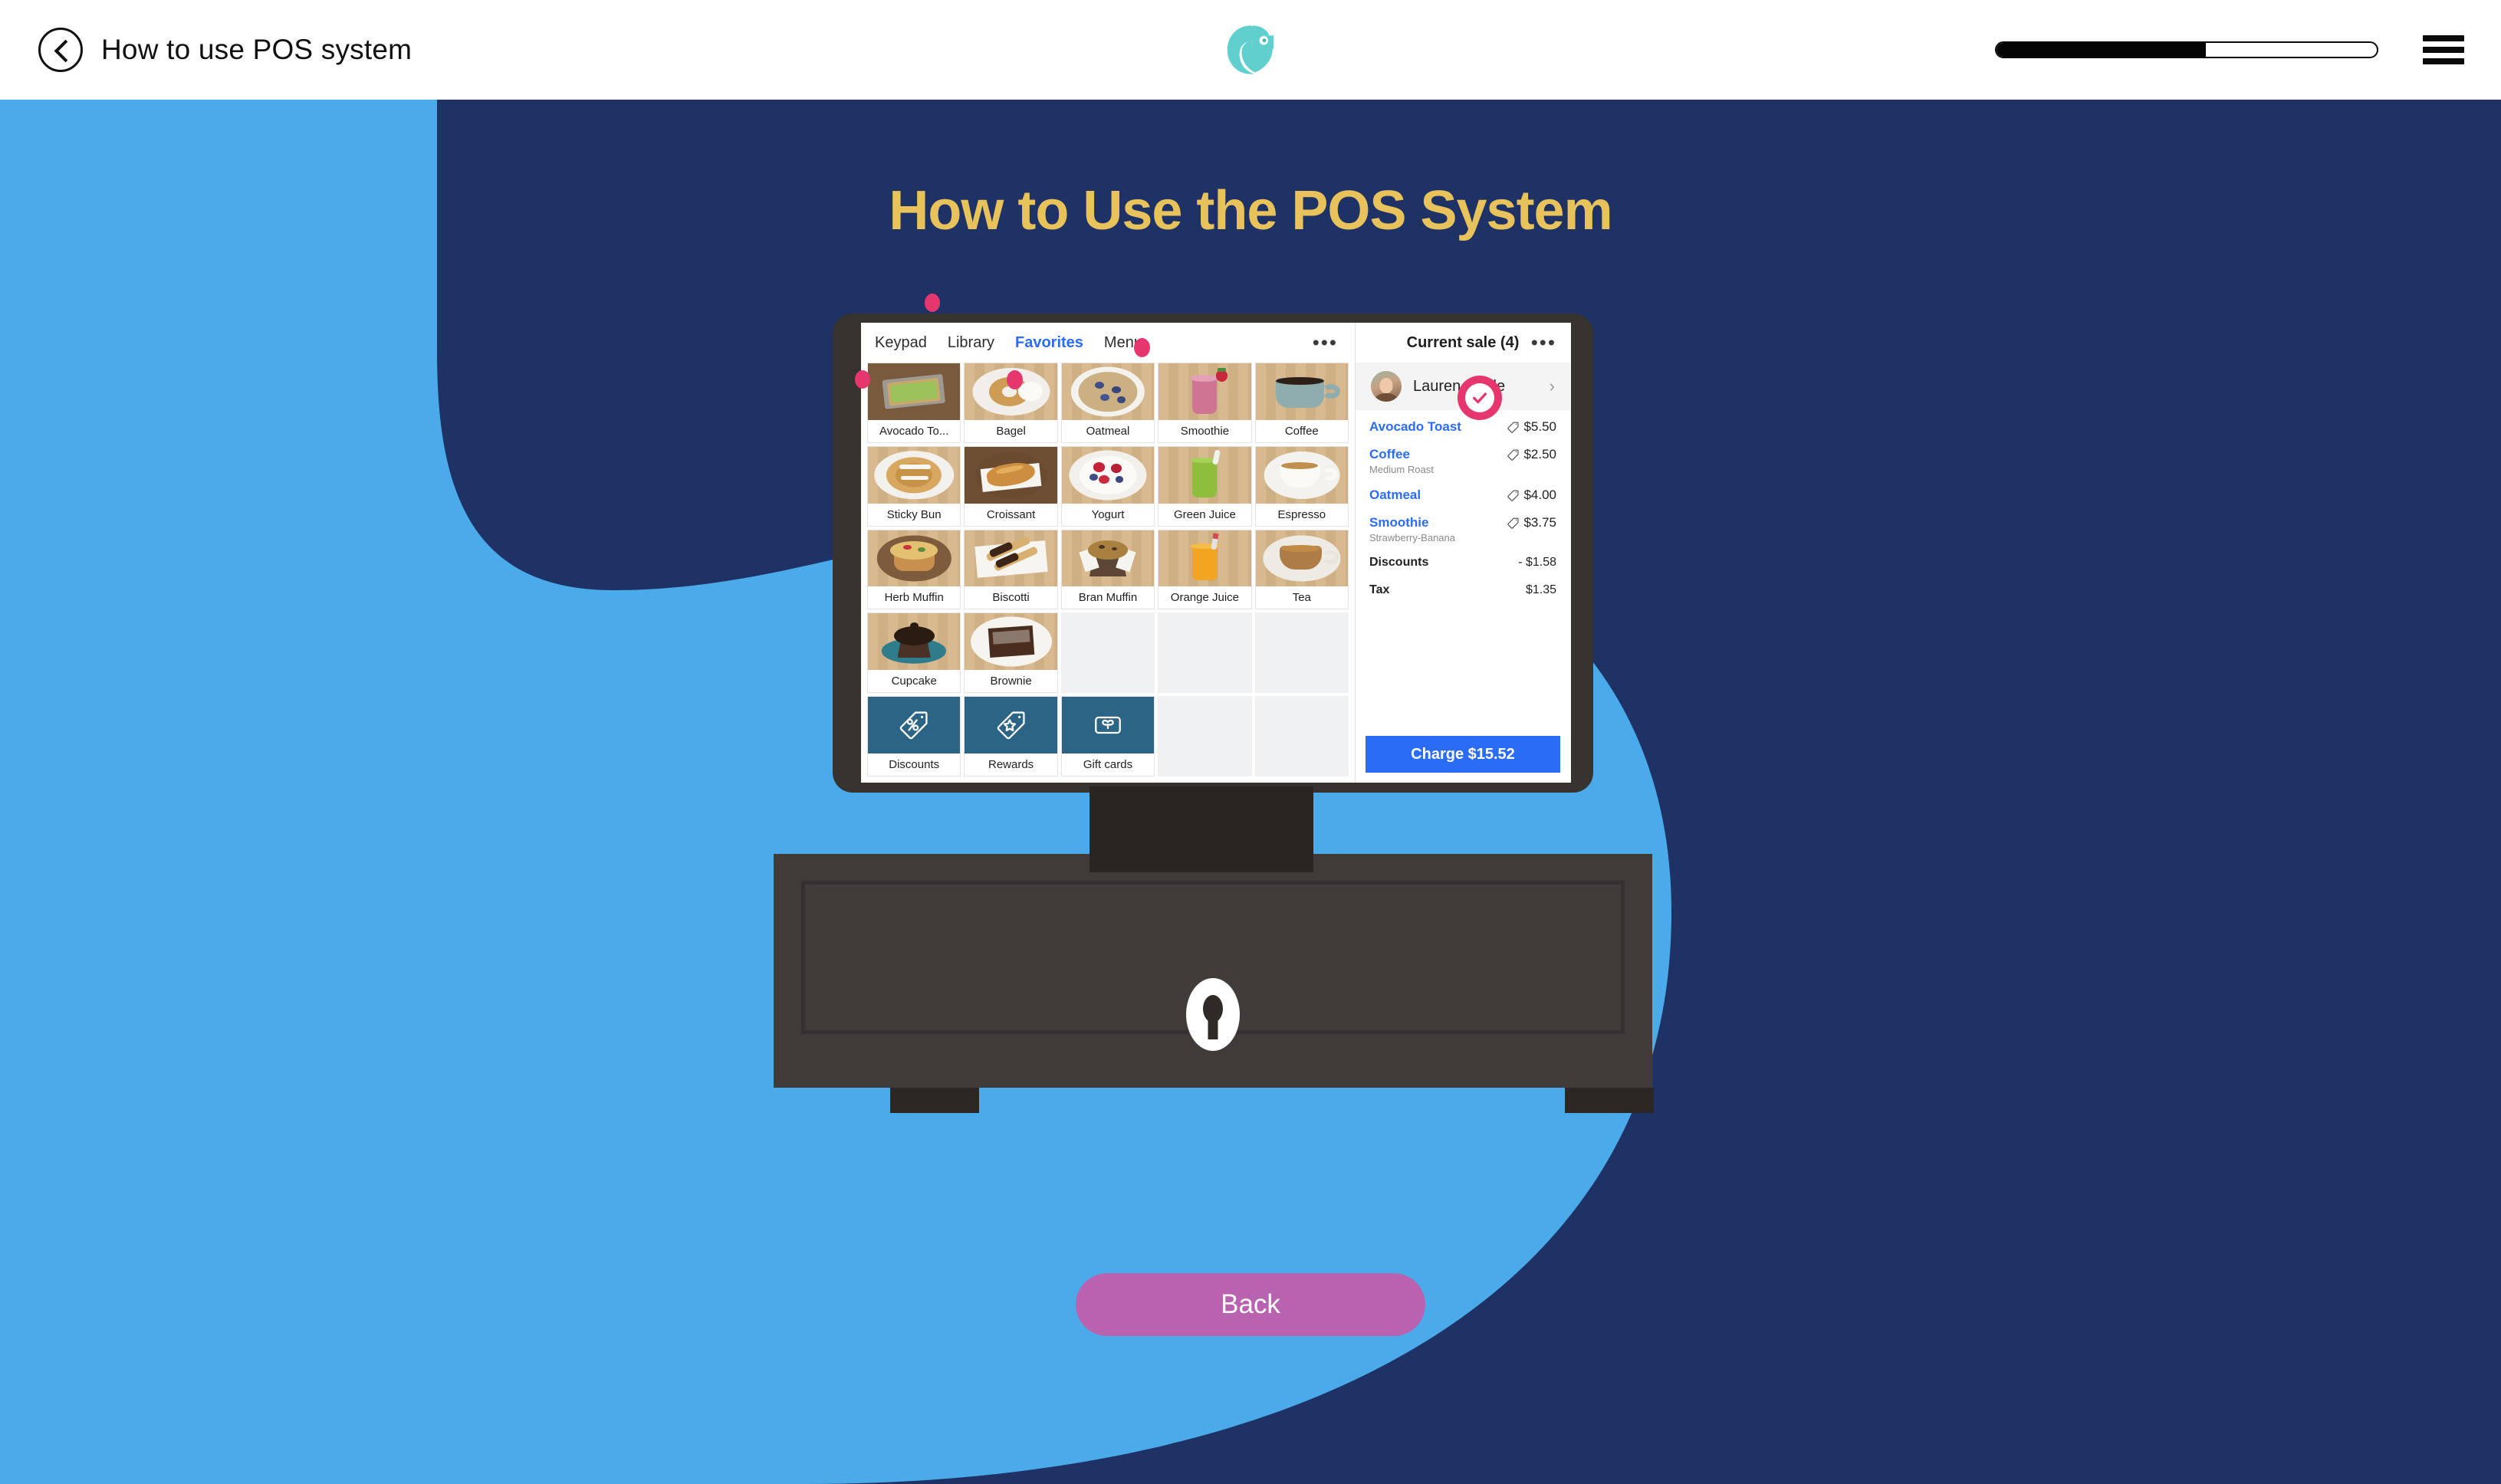 This screenshot has height=1484, width=2501. I want to click on line-item-price: $5.50, so click(1539, 426).